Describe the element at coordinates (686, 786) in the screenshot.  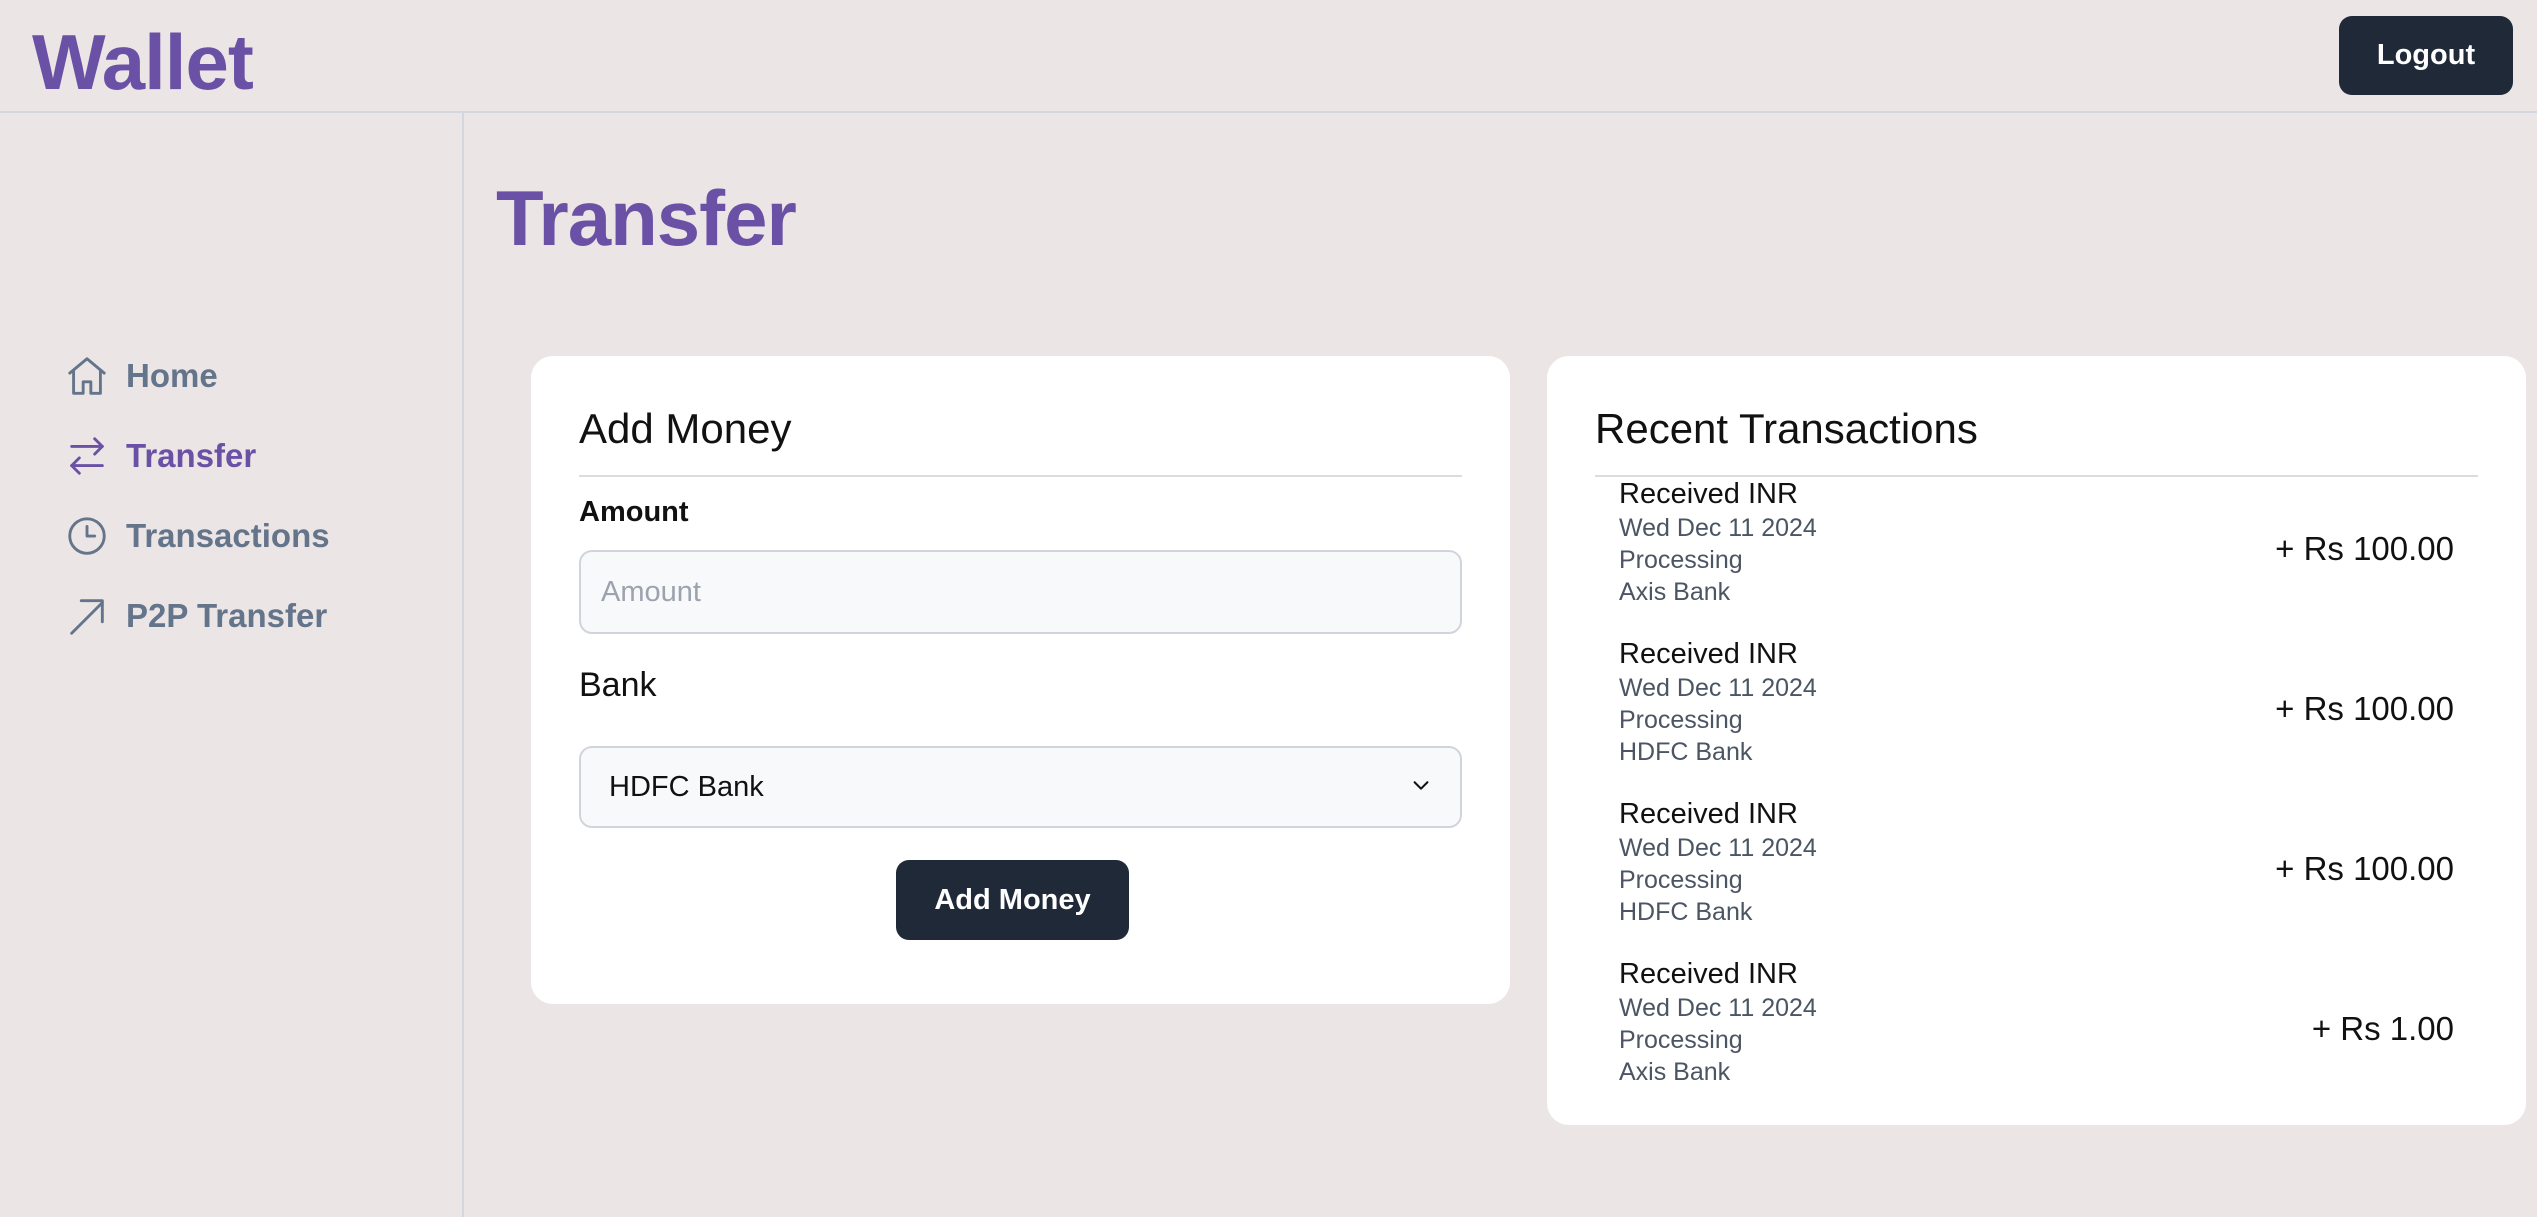
I see `bank-select-value: HDFC Bank` at that location.